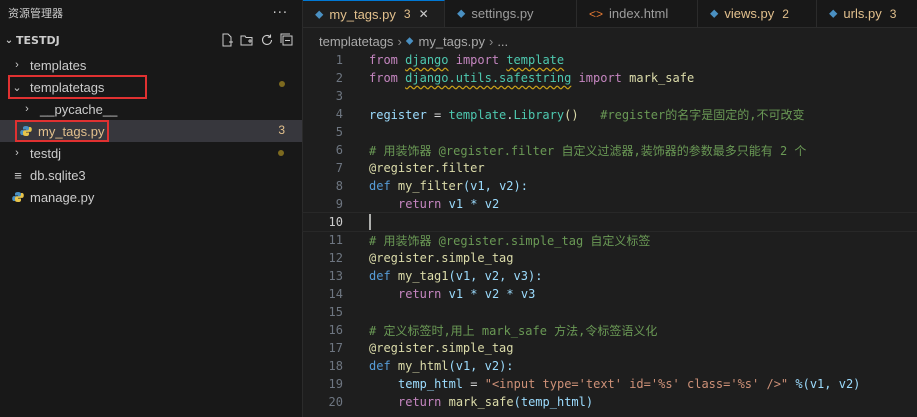 The height and width of the screenshot is (417, 917). What do you see at coordinates (62, 131) in the screenshot?
I see `highlighted-file: my_tags.py` at bounding box center [62, 131].